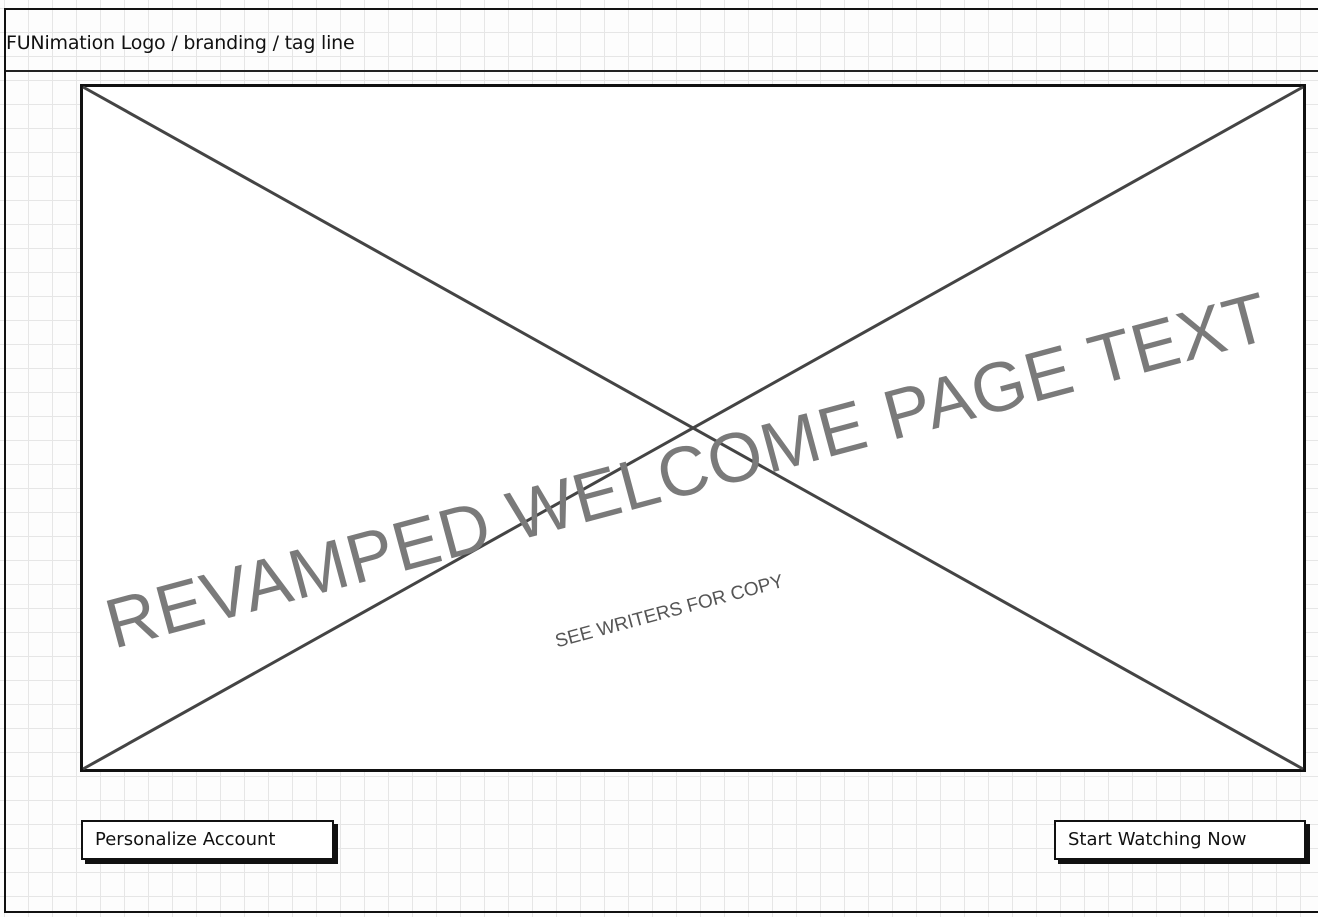  I want to click on branding-text: FUNimation Logo / branding / tag line, so click(180, 43).